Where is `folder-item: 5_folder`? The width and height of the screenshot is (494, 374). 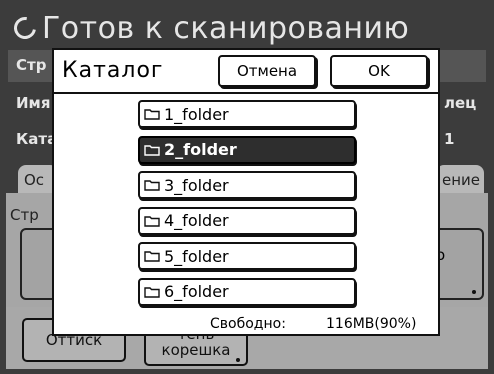
folder-item: 5_folder is located at coordinates (247, 256).